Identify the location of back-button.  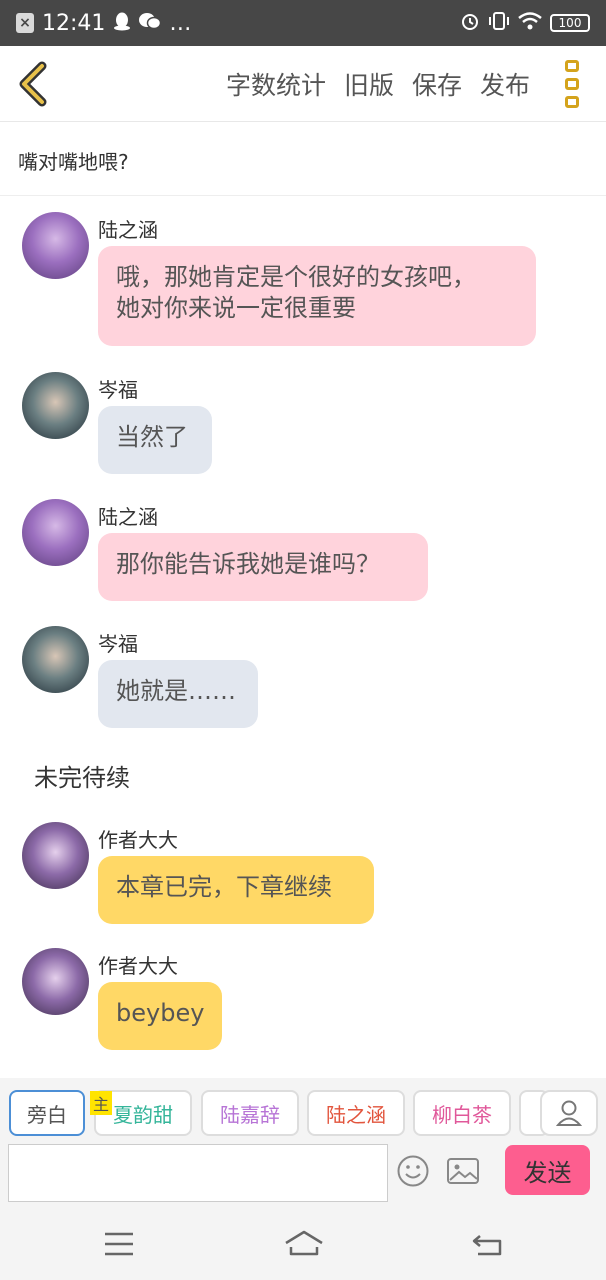
(34, 84).